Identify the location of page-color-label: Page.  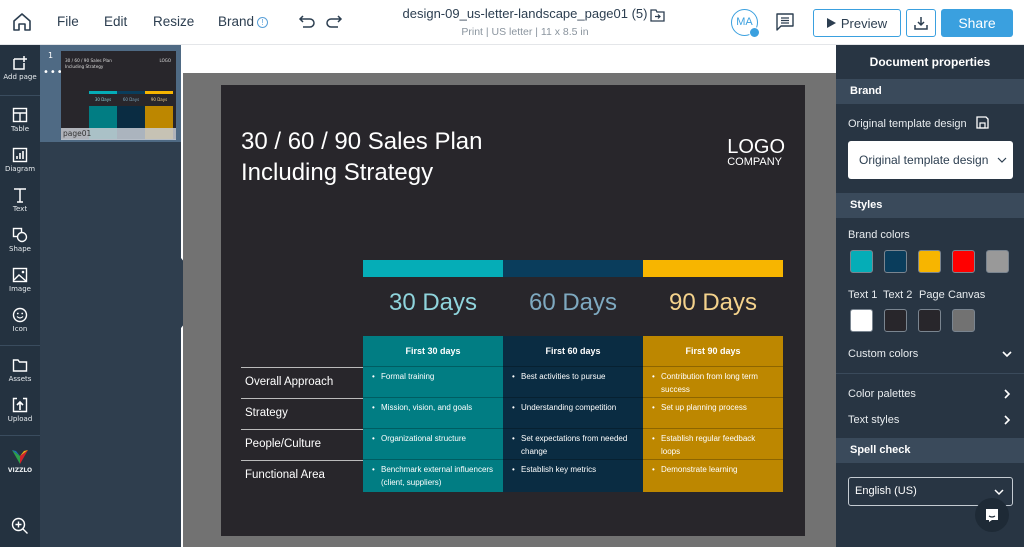
(932, 295).